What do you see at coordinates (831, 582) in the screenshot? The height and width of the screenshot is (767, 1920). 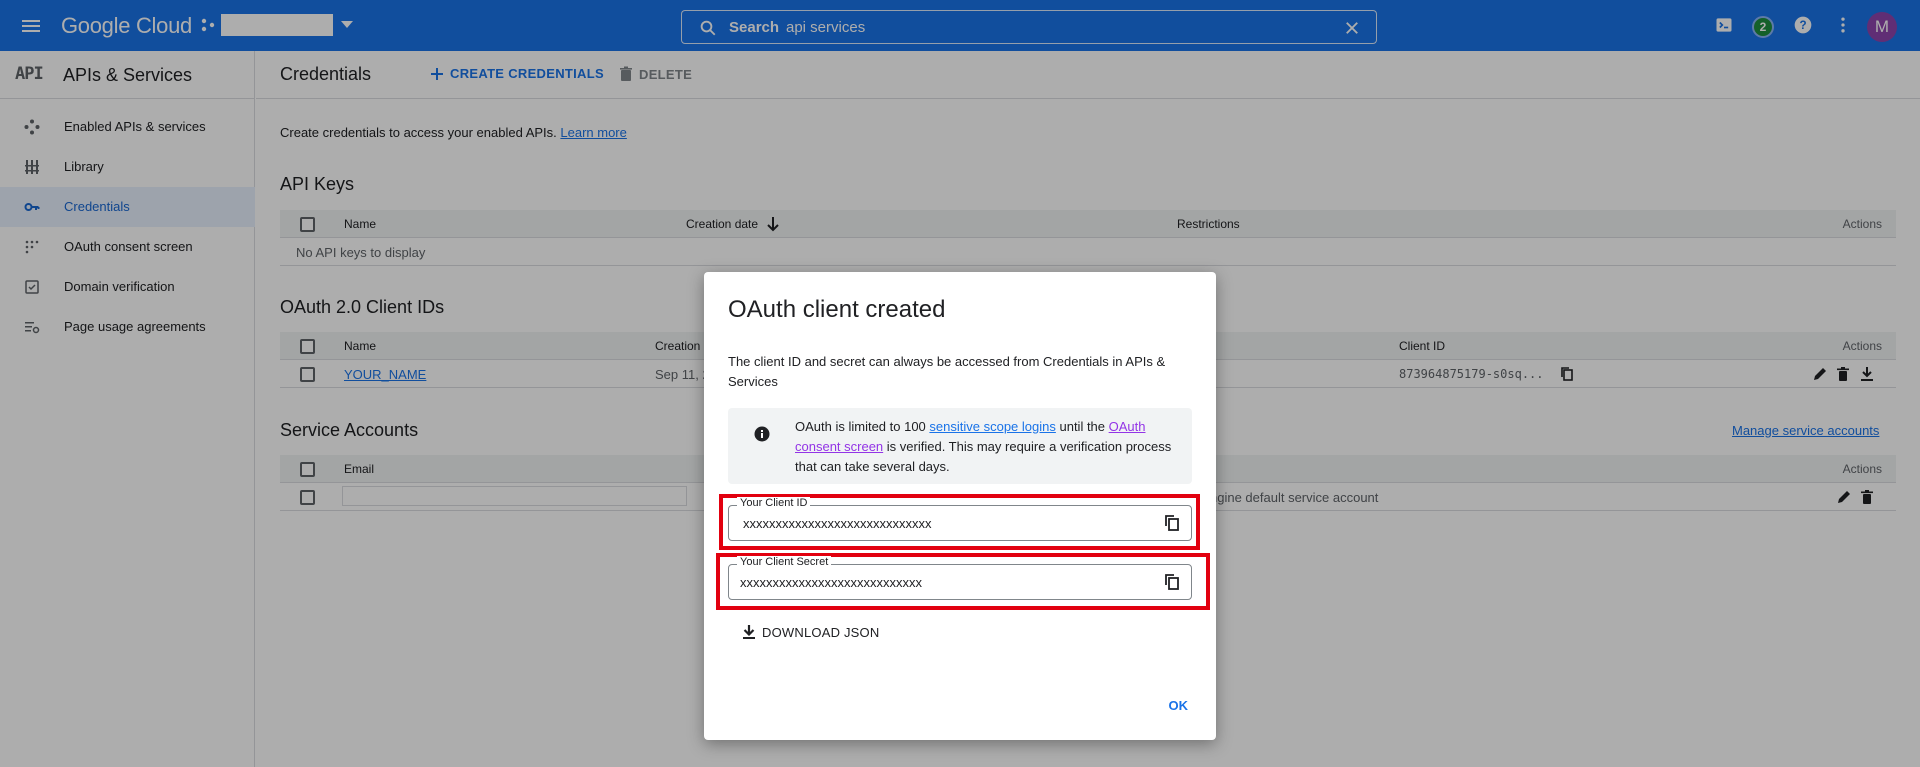 I see `client-secret-value: xxxxxxxxxxxxxxxxxxxxxxxxxxxx` at bounding box center [831, 582].